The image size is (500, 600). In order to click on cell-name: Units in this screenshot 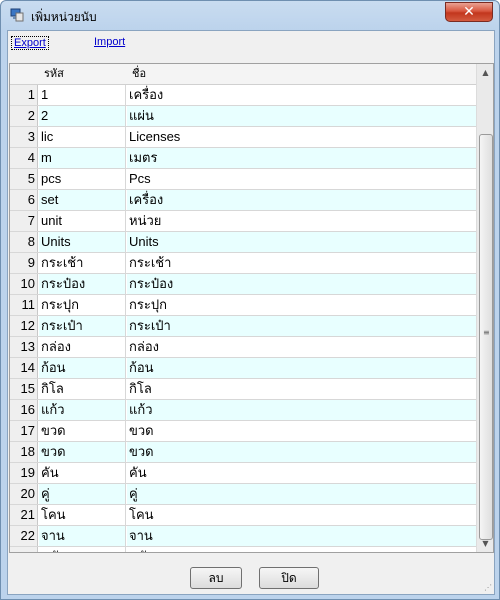, I will do `click(301, 242)`.